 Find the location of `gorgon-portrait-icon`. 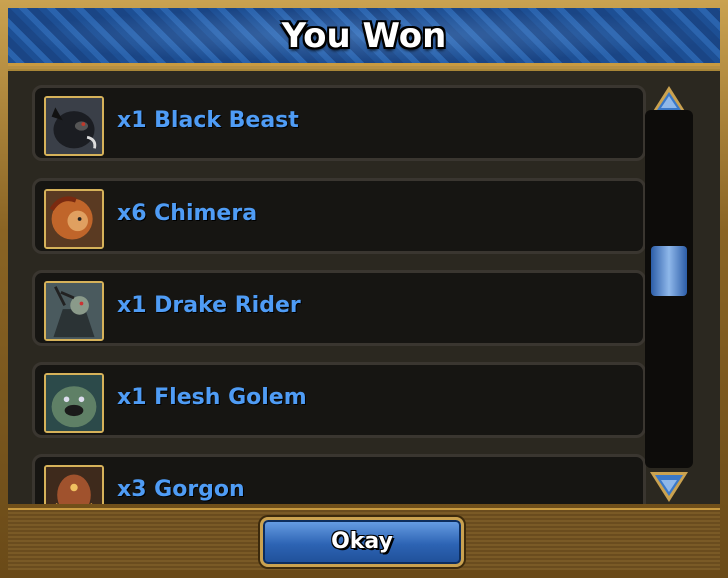

gorgon-portrait-icon is located at coordinates (74, 484).